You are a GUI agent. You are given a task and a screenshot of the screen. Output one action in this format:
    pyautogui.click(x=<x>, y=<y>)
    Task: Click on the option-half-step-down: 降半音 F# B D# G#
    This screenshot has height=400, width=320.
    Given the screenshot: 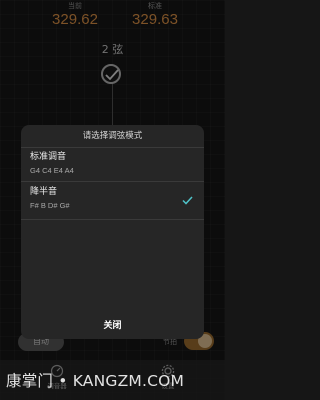 What is the action you would take?
    pyautogui.click(x=112, y=201)
    